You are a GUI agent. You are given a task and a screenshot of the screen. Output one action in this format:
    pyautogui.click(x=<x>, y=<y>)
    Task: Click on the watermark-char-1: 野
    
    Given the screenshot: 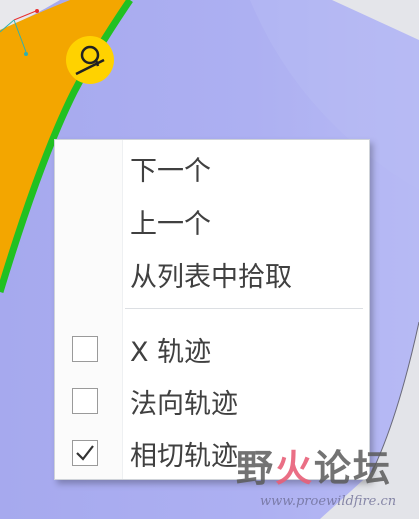 What is the action you would take?
    pyautogui.click(x=255, y=468)
    